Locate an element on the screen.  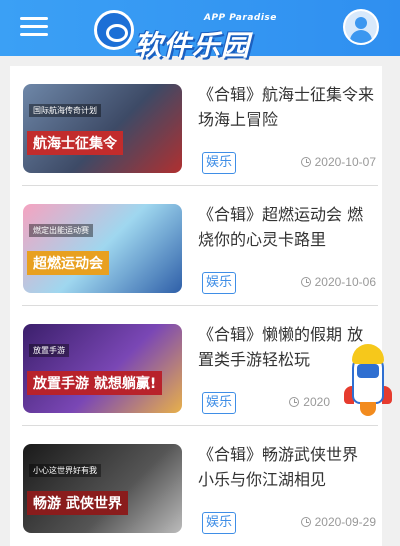
logo-title: 软件乐园 is located at coordinates (192, 45).